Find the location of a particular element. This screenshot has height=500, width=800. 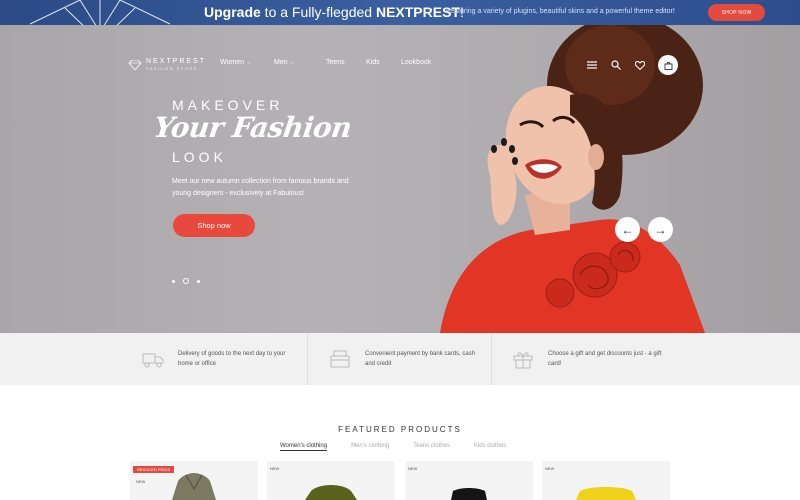

nav-item-women: Women ⌵ is located at coordinates (247, 62).